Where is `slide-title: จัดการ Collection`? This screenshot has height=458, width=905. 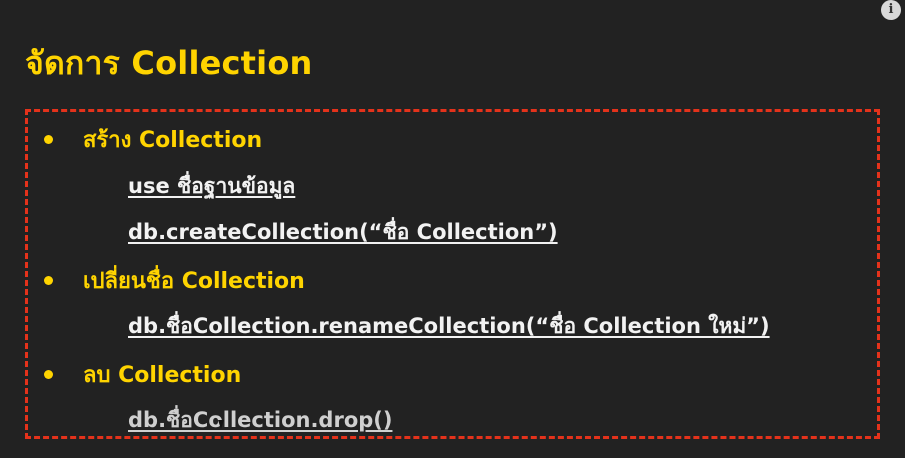 slide-title: จัดการ Collection is located at coordinates (169, 63).